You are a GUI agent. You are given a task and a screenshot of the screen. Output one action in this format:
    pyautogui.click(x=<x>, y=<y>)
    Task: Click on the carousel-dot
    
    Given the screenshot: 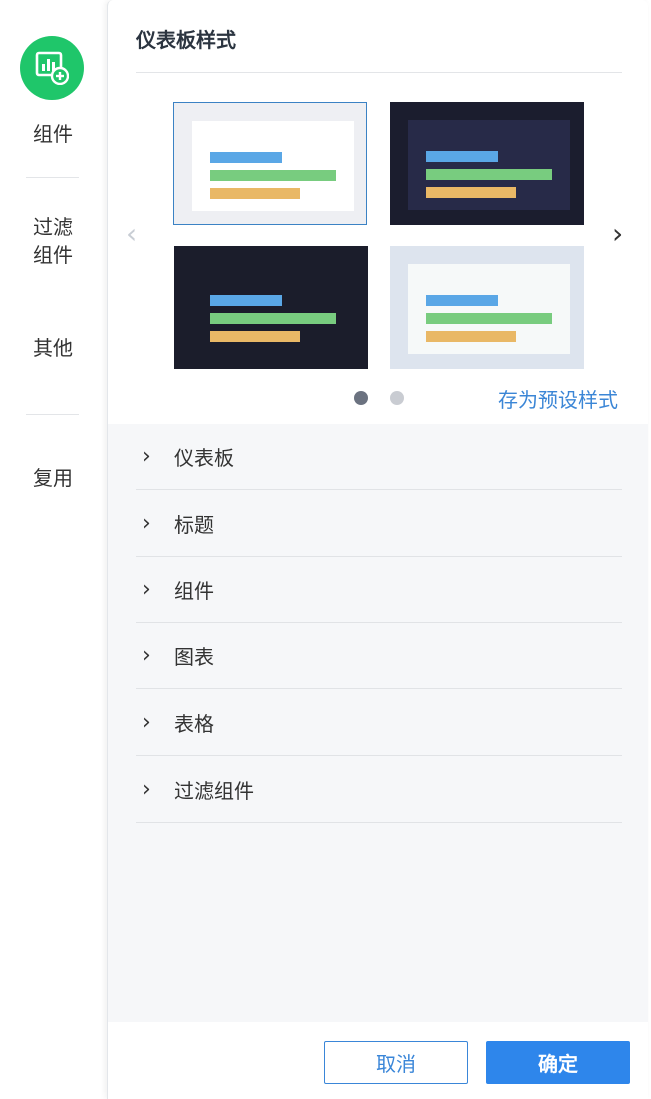 What is the action you would take?
    pyautogui.click(x=397, y=398)
    